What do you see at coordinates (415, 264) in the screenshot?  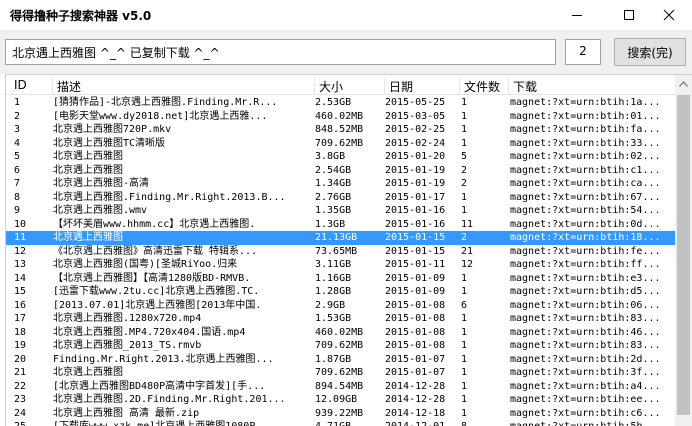 I see `row-date: 2015-01-11` at bounding box center [415, 264].